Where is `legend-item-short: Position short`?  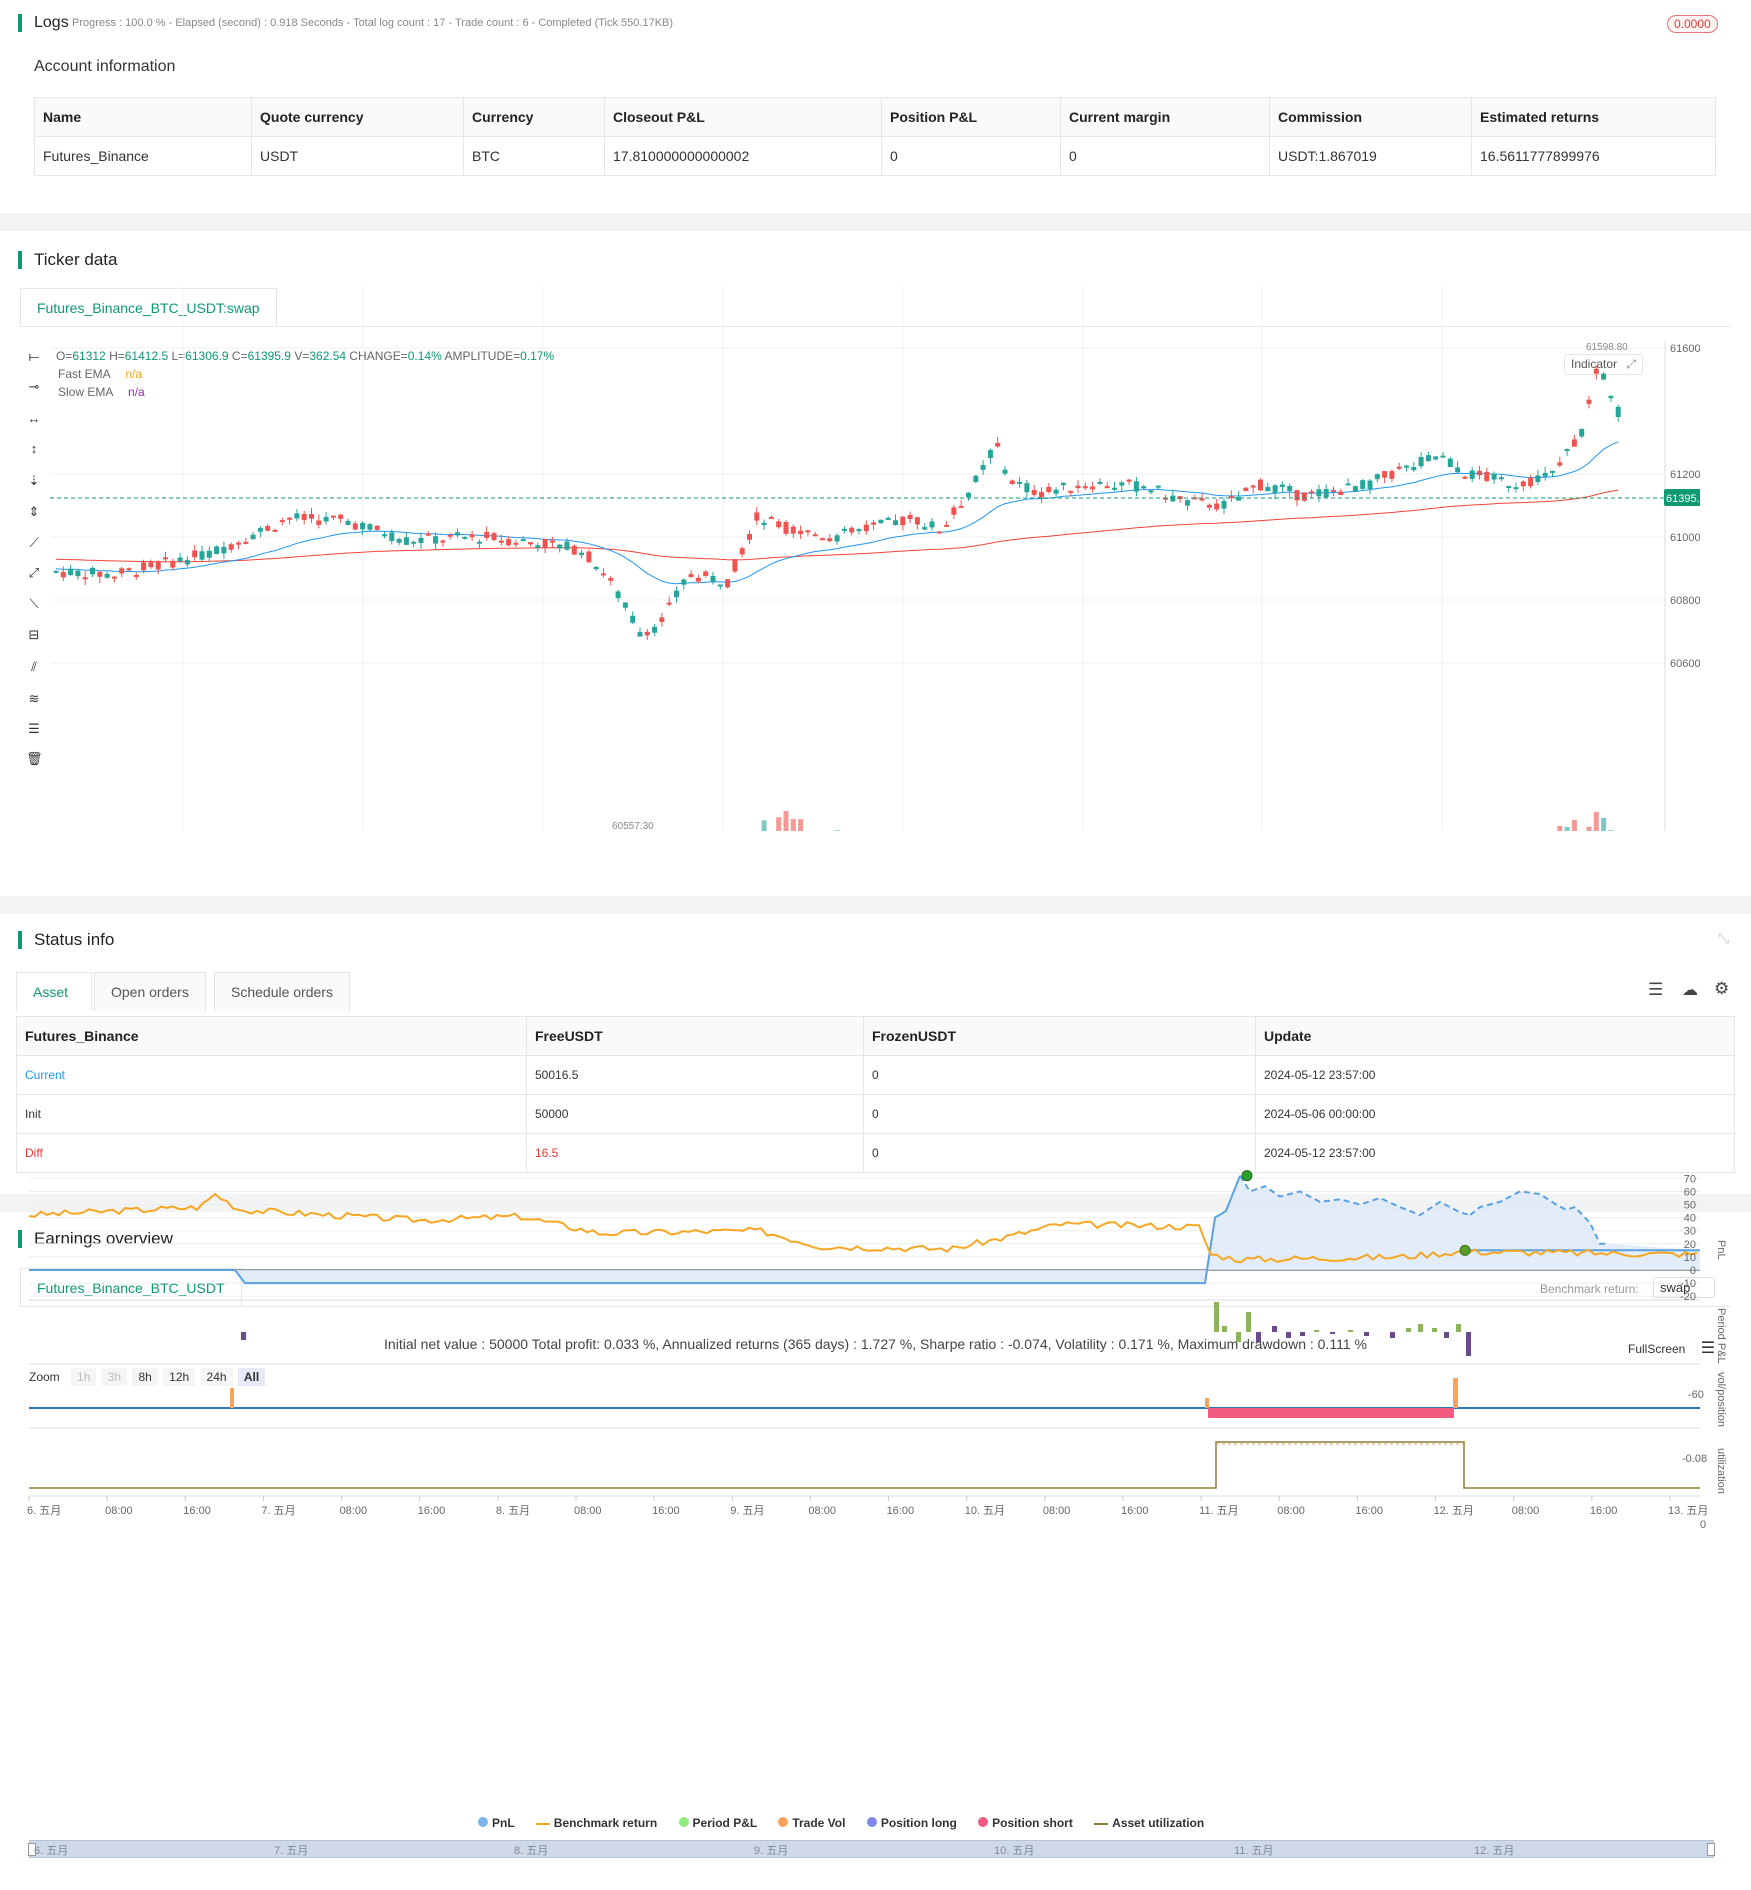 legend-item-short: Position short is located at coordinates (1025, 1823).